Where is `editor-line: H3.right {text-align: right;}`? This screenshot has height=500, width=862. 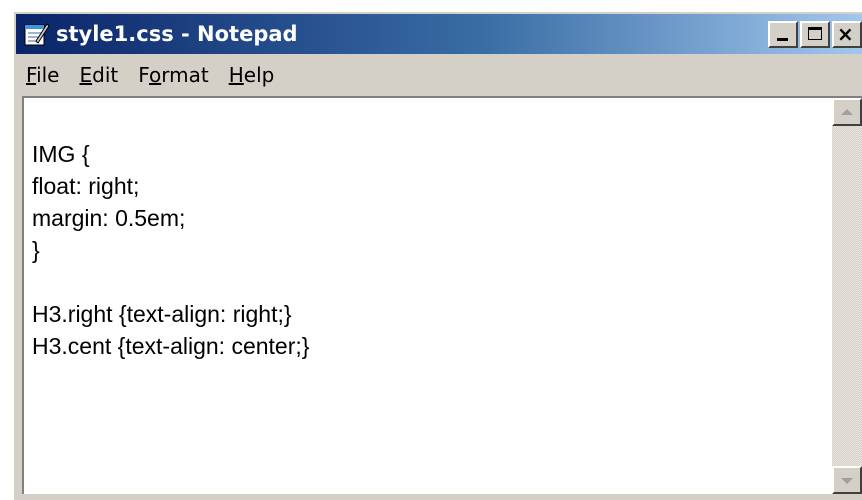
editor-line: H3.right {text-align: right;} is located at coordinates (162, 314).